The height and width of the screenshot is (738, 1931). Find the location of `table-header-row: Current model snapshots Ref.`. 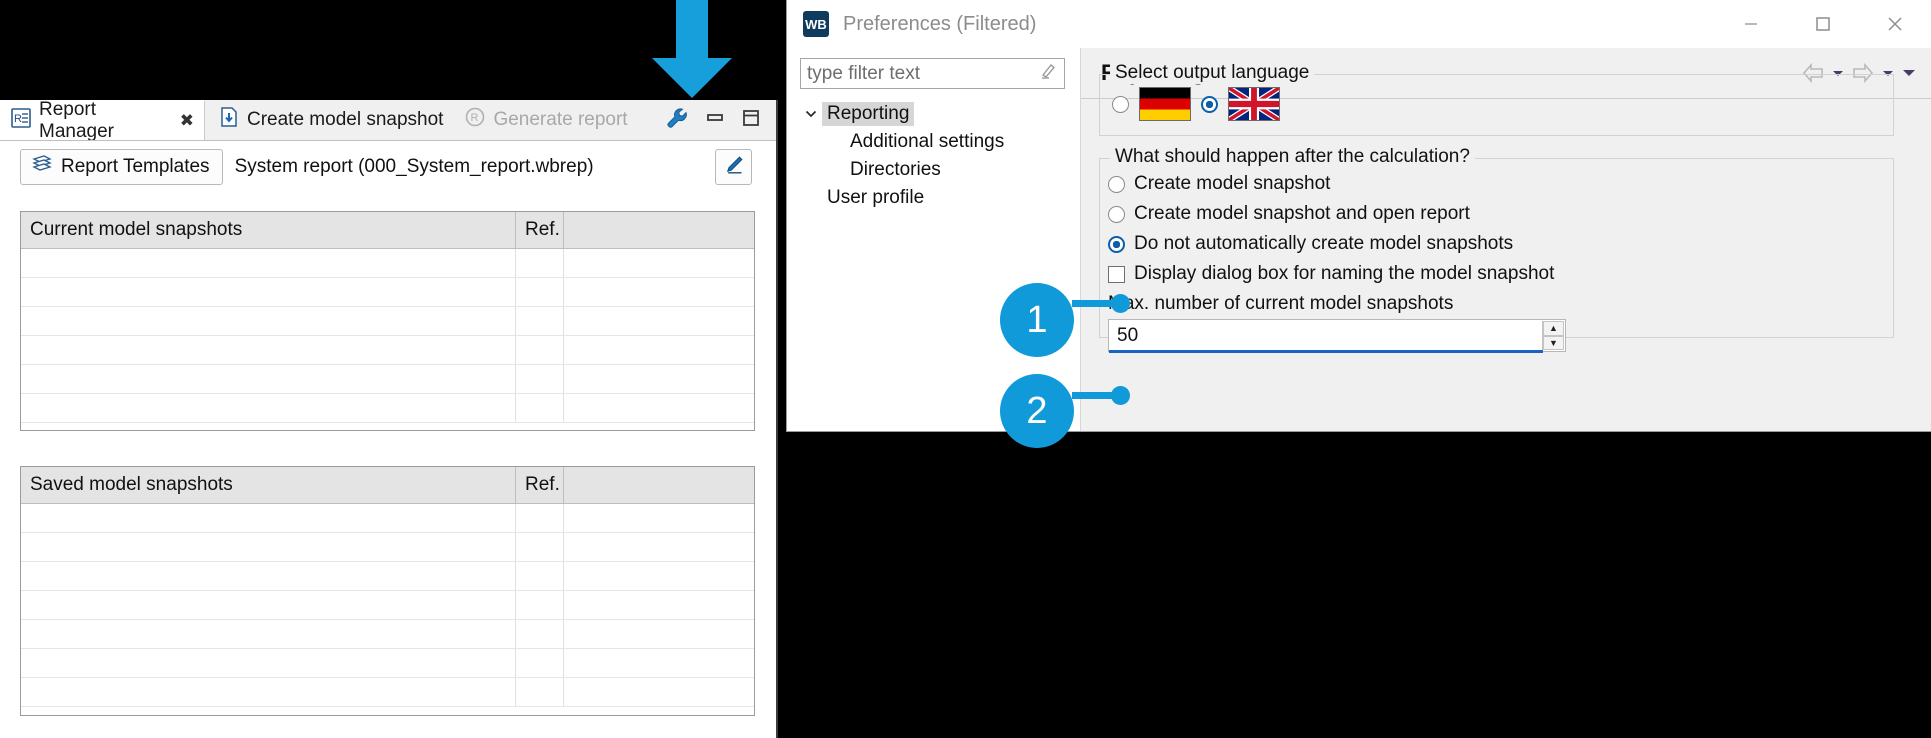

table-header-row: Current model snapshots Ref. is located at coordinates (387, 230).